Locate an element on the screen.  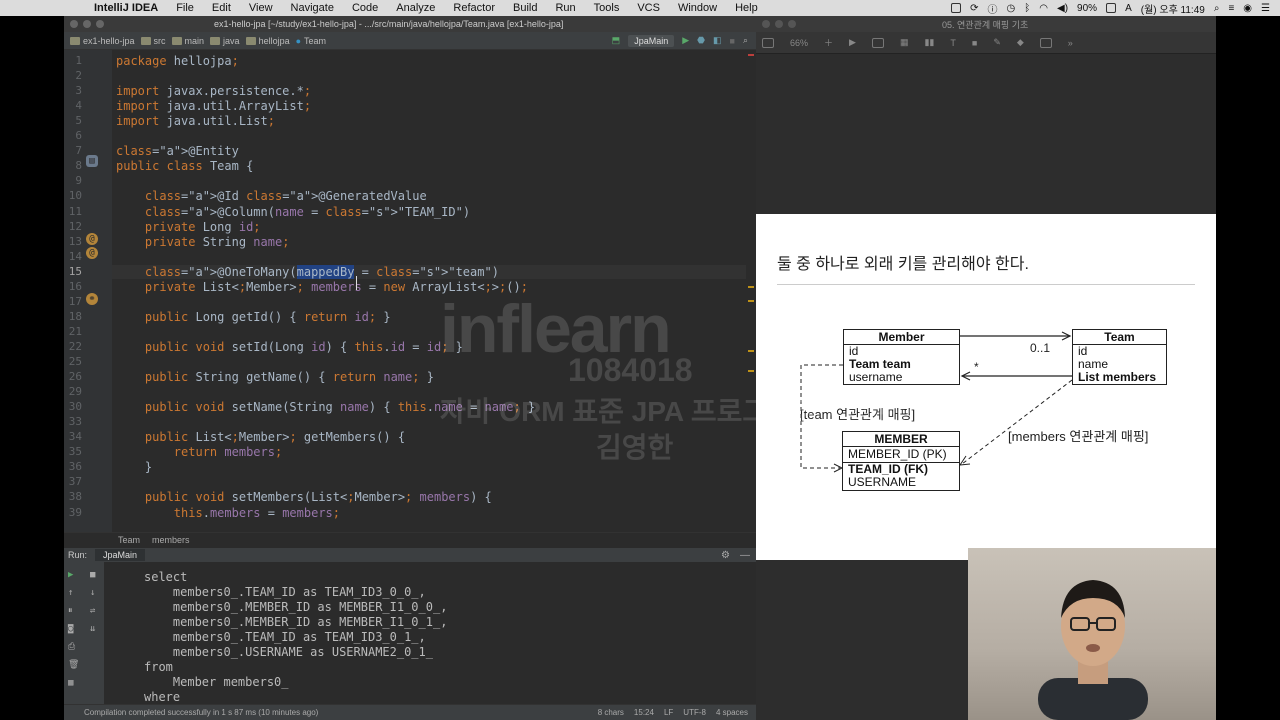
stop-run-icon: ■ is located at coordinates (92, 575).